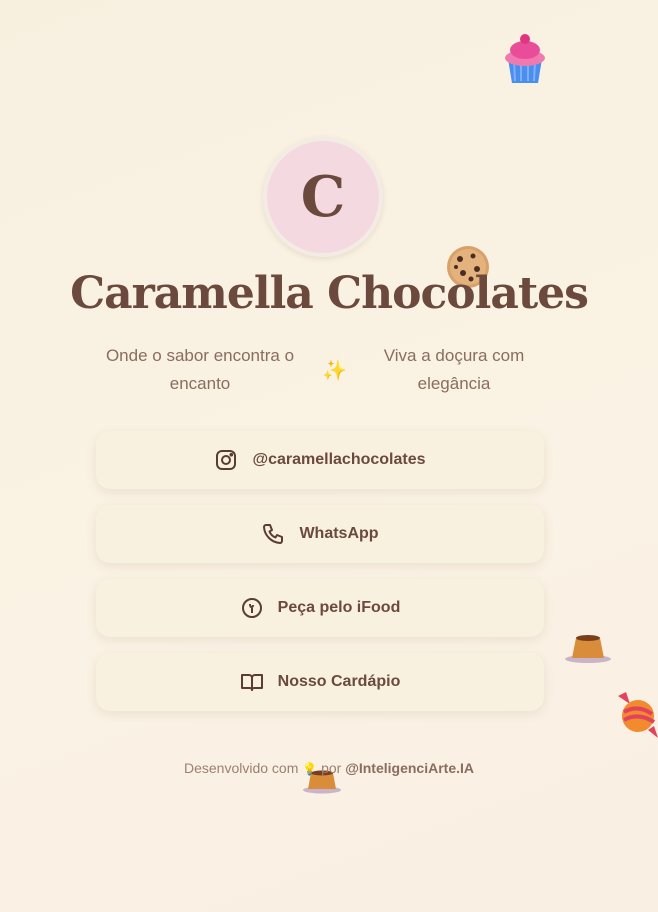 The height and width of the screenshot is (912, 658). I want to click on phone-icon, so click(273, 534).